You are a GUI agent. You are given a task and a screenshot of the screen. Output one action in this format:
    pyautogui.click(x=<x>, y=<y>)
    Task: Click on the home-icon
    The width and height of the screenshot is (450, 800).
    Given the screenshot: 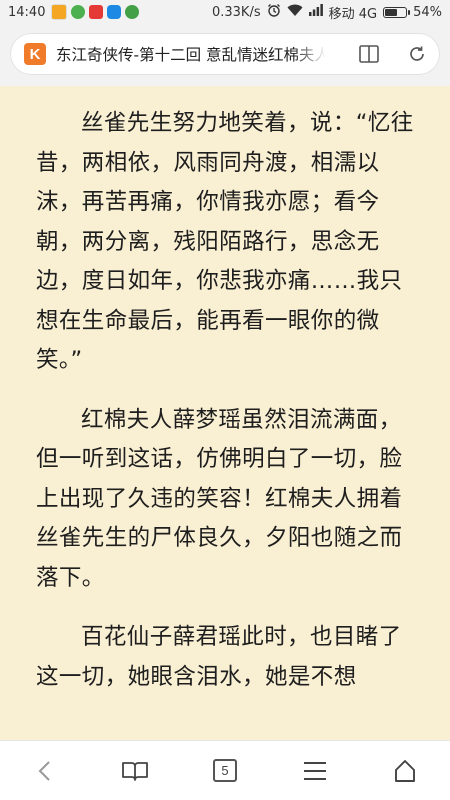 What is the action you would take?
    pyautogui.click(x=405, y=770)
    